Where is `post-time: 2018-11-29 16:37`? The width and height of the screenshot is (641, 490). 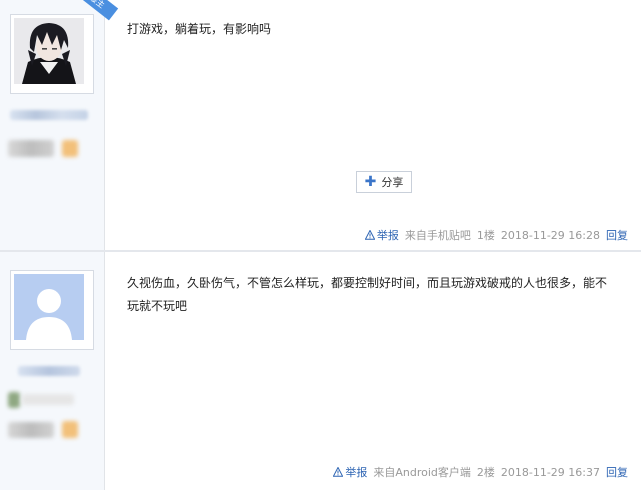 post-time: 2018-11-29 16:37 is located at coordinates (550, 472).